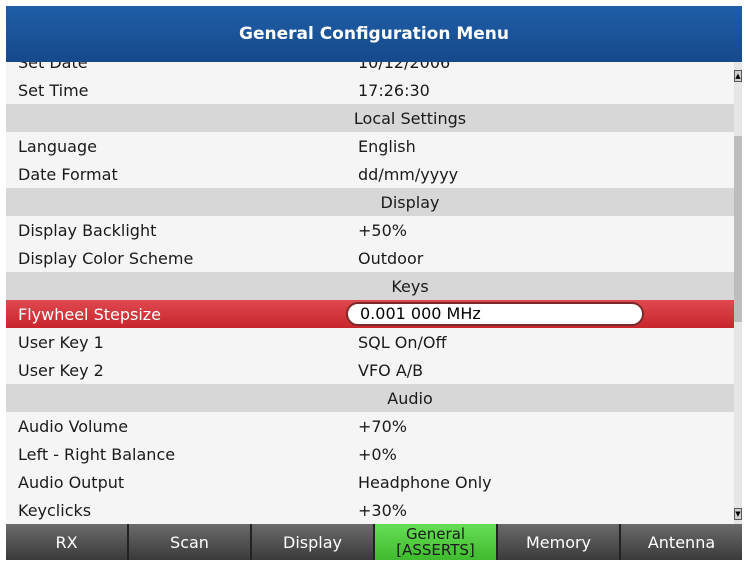  What do you see at coordinates (495, 314) in the screenshot?
I see `setting-value-input: 0.001 000 MHz` at bounding box center [495, 314].